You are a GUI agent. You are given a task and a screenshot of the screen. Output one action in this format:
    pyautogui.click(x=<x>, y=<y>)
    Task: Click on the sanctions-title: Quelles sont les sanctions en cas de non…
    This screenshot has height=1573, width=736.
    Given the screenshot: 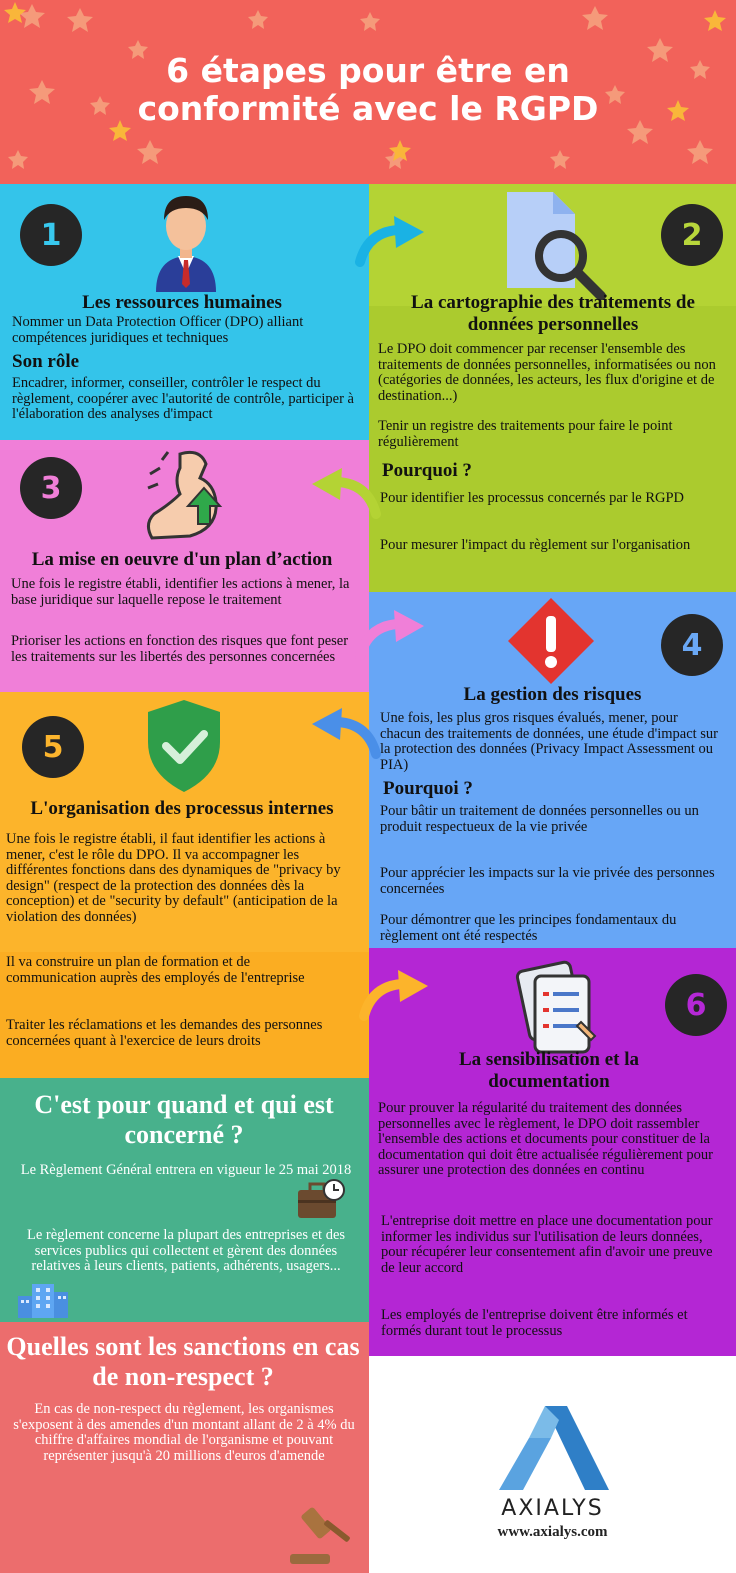 What is the action you would take?
    pyautogui.click(x=183, y=1361)
    